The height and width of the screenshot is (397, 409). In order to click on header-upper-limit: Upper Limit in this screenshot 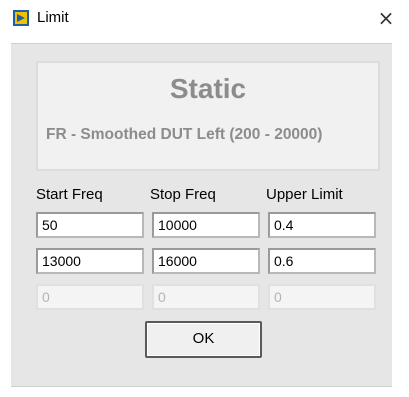, I will do `click(304, 194)`.